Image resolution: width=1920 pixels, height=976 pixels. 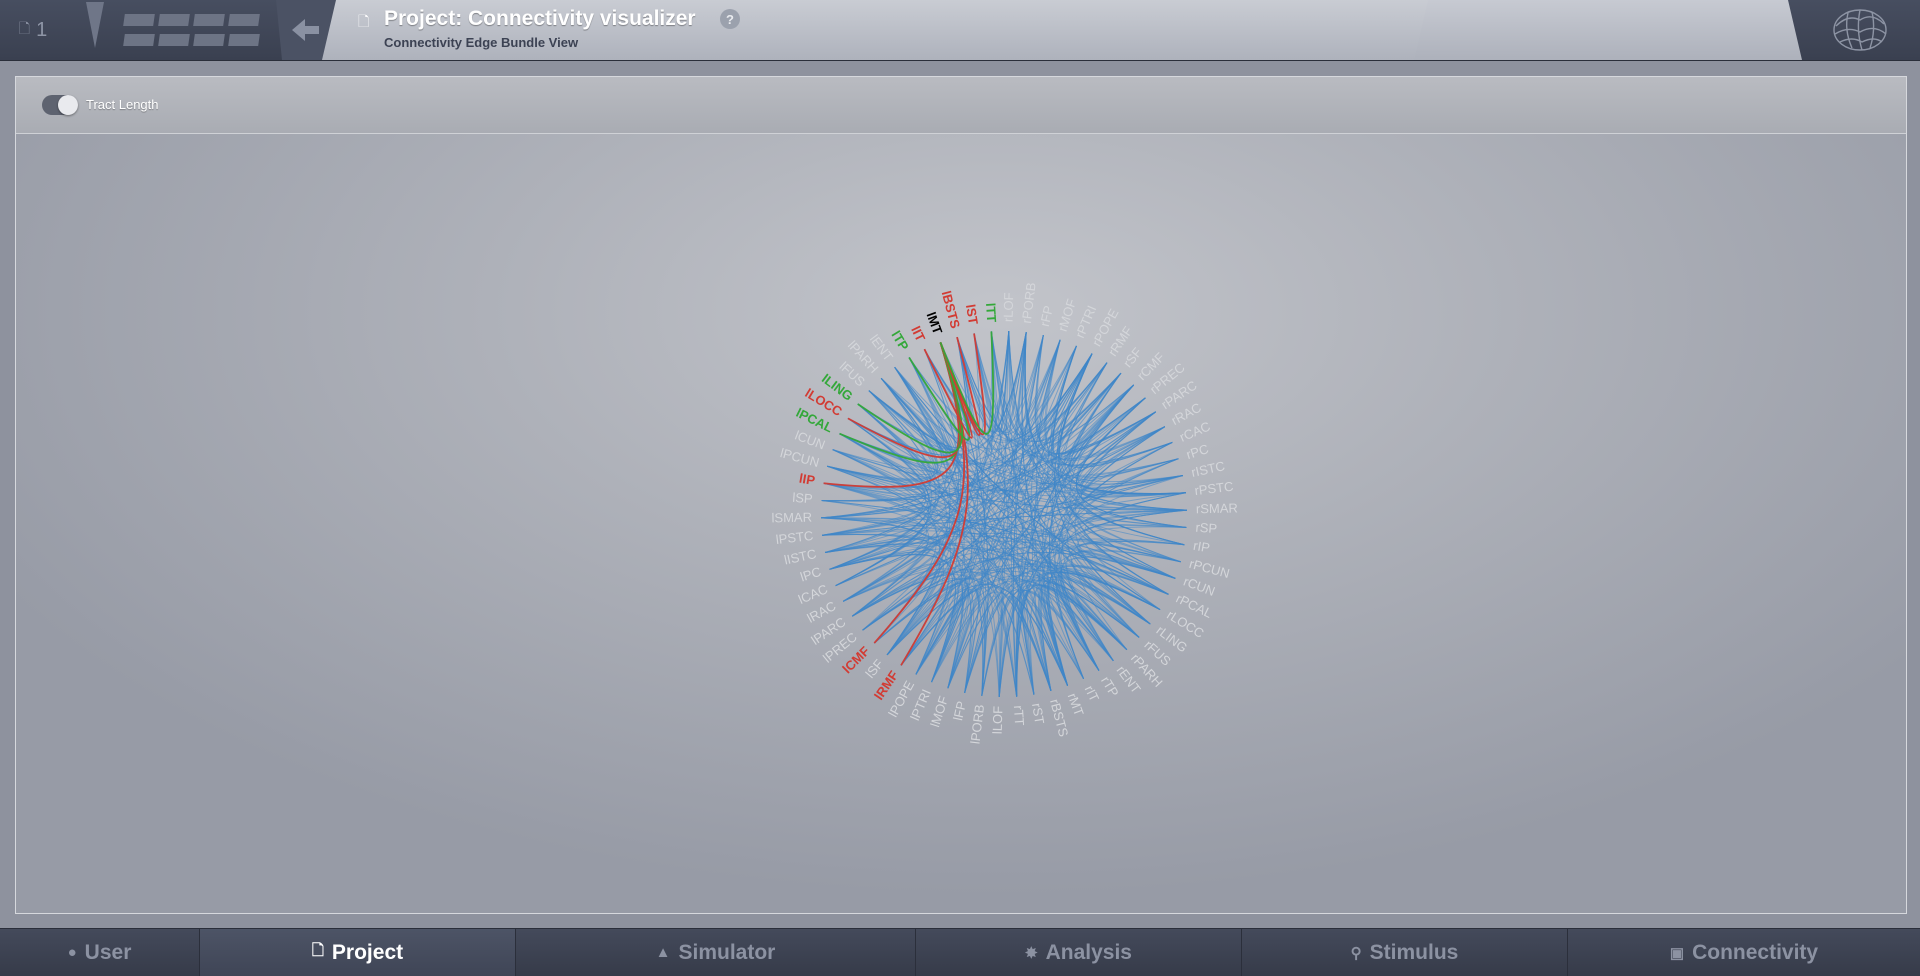 I want to click on node-label-rPSTC: rPSTC, so click(x=1214, y=488).